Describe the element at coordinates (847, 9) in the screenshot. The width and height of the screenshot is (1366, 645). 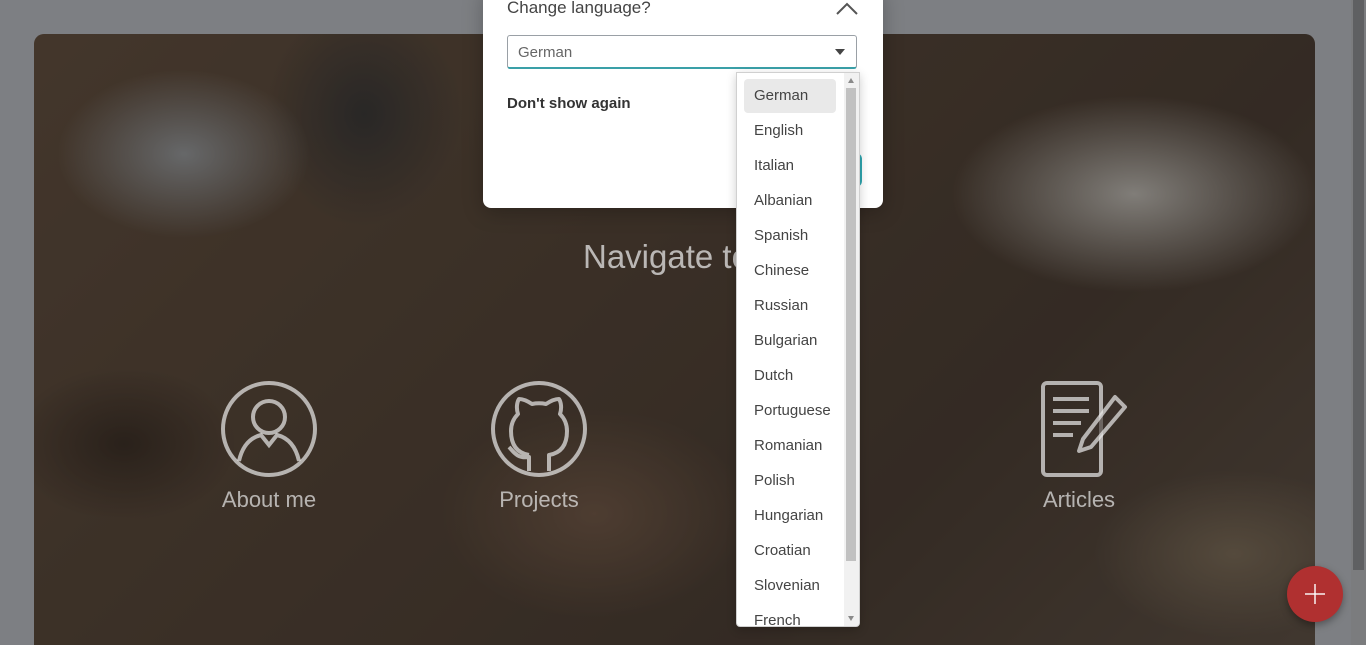
I see `chevron-up-icon` at that location.